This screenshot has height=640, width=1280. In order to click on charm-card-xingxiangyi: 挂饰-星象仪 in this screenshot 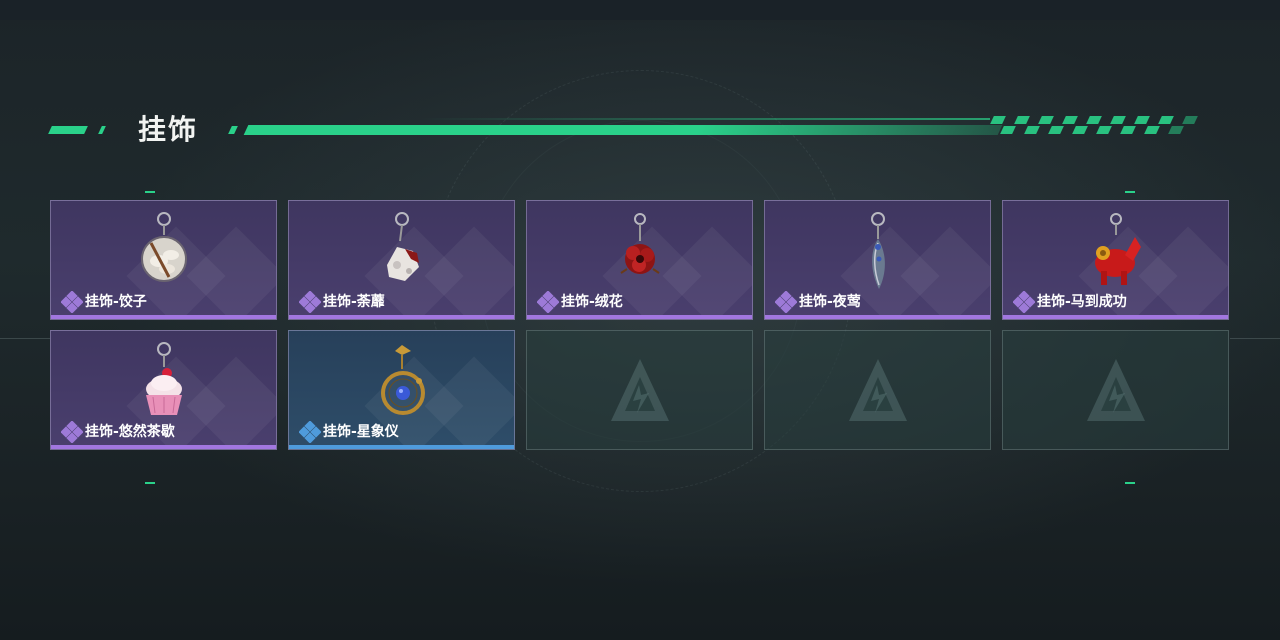, I will do `click(401, 390)`.